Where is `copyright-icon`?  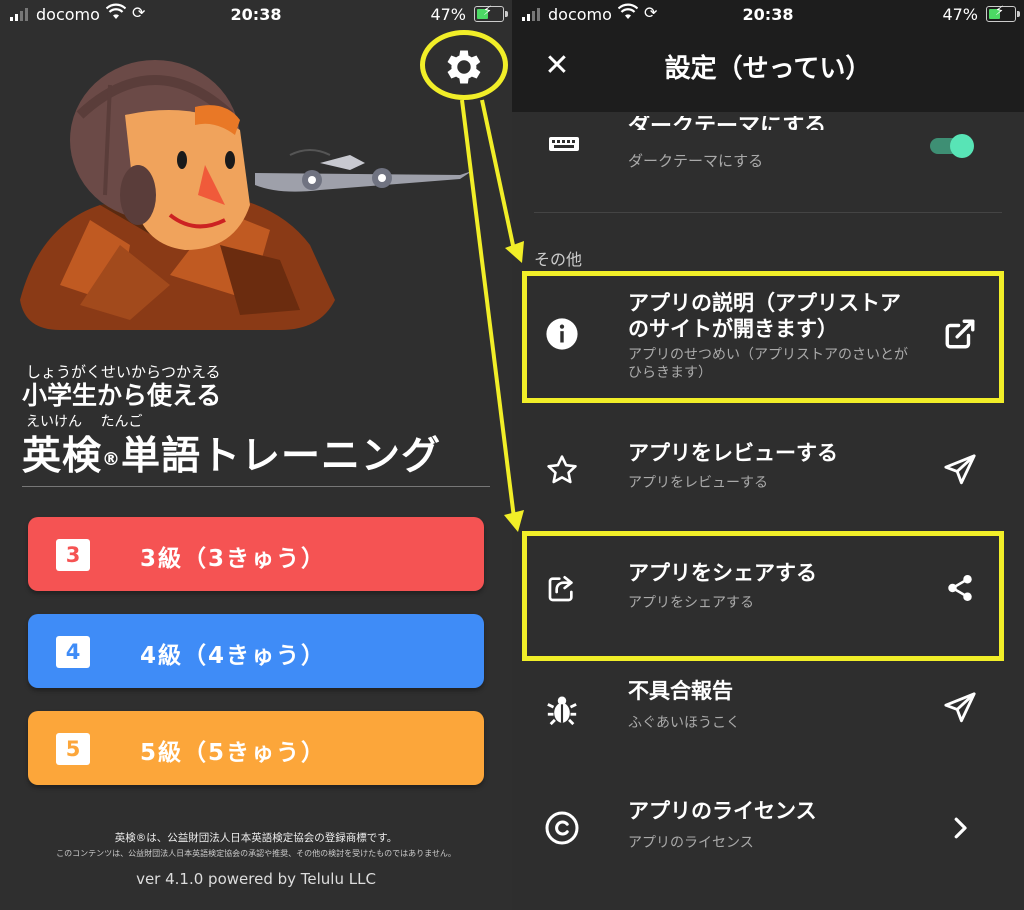 copyright-icon is located at coordinates (562, 828).